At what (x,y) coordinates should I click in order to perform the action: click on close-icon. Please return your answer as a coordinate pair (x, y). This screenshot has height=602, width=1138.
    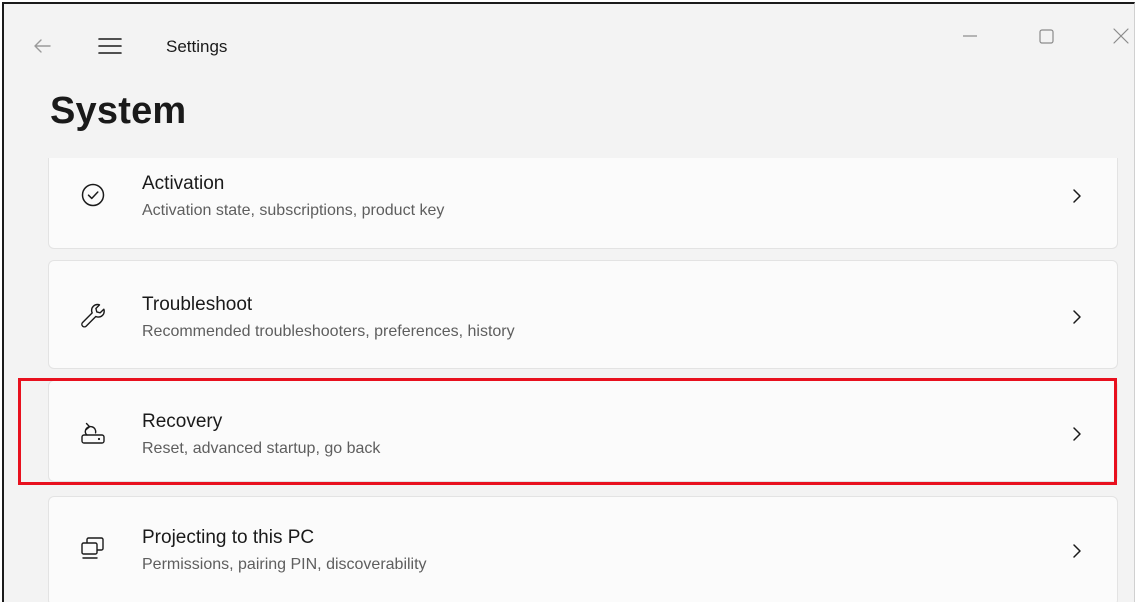
    Looking at the image, I should click on (1121, 36).